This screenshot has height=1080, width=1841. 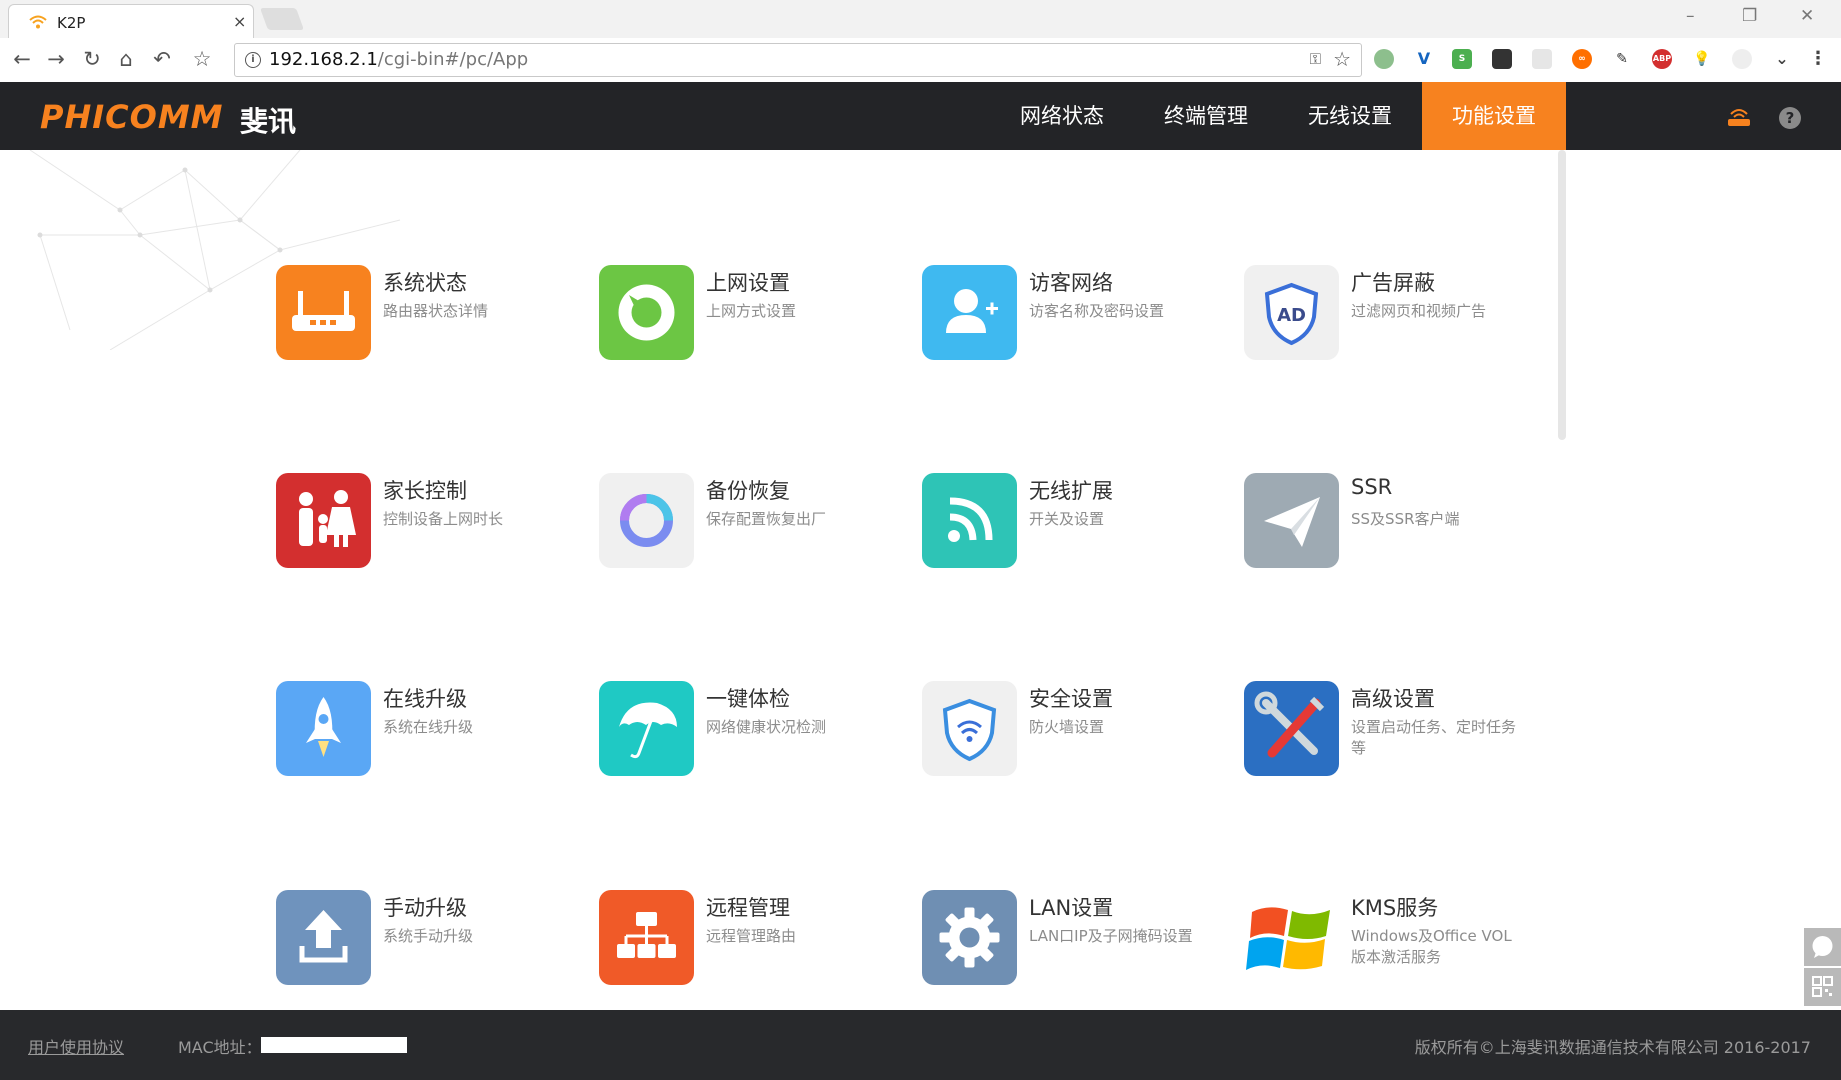 I want to click on card-parental-control: 家长控制 控制设备上网时长, so click(x=426, y=523).